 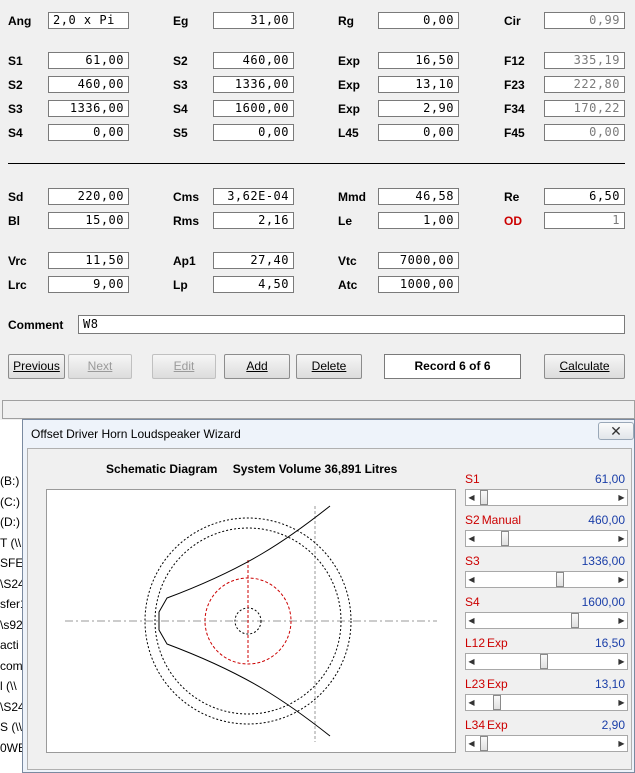 What do you see at coordinates (88, 132) in the screenshot?
I see `param-field-s4: 0,00` at bounding box center [88, 132].